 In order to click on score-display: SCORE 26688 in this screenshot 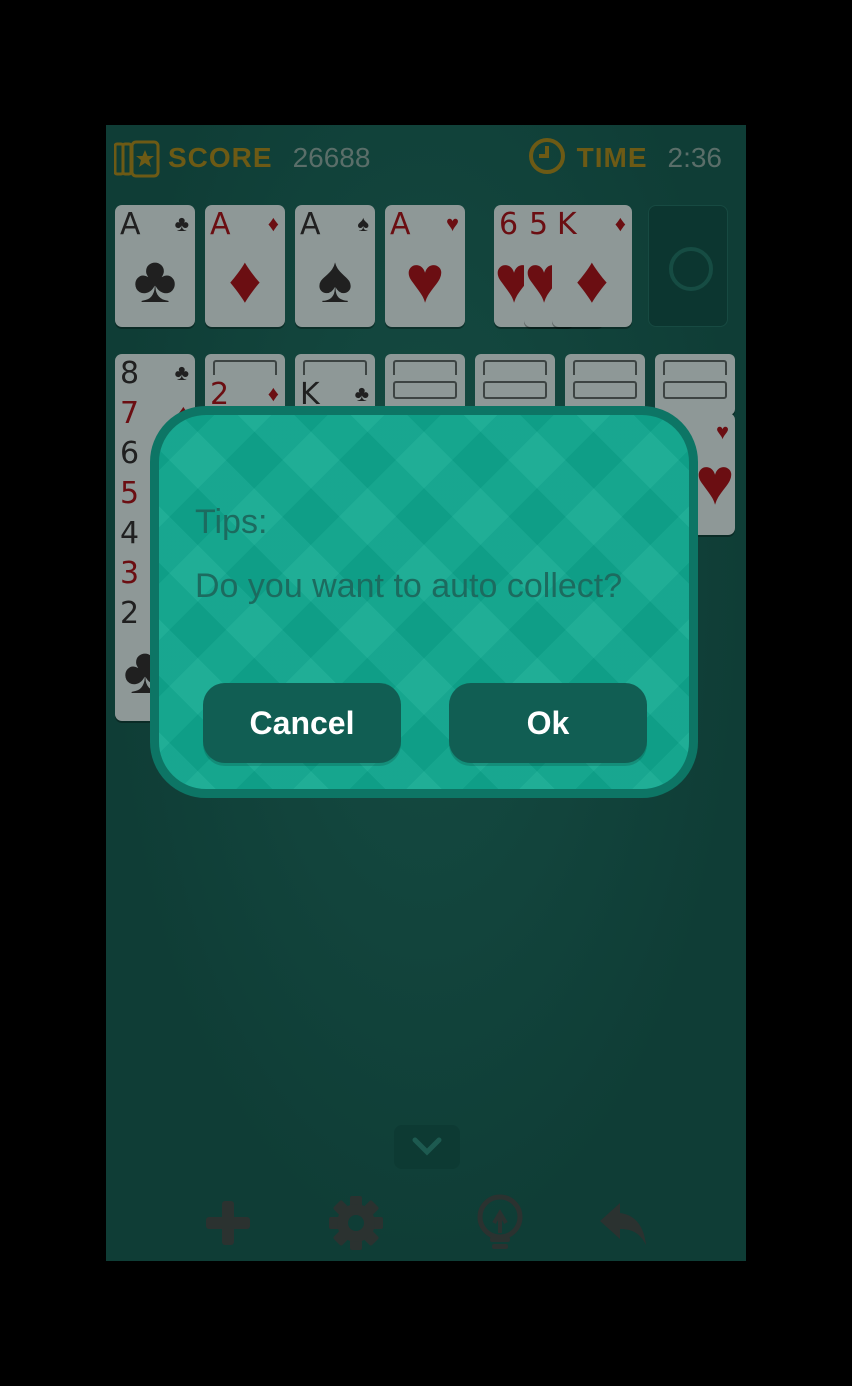, I will do `click(242, 158)`.